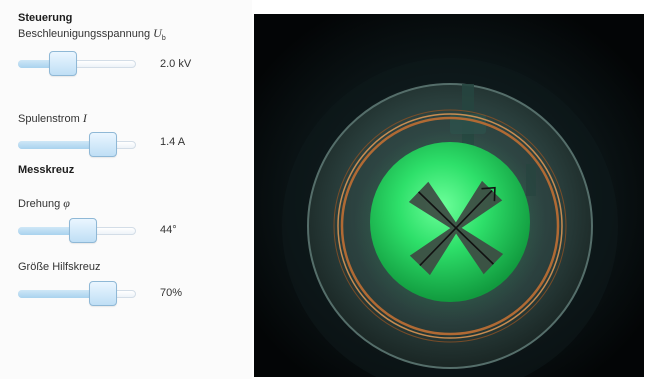 Image resolution: width=659 pixels, height=379 pixels. Describe the element at coordinates (168, 230) in the screenshot. I see `rotation-value: 44°` at that location.